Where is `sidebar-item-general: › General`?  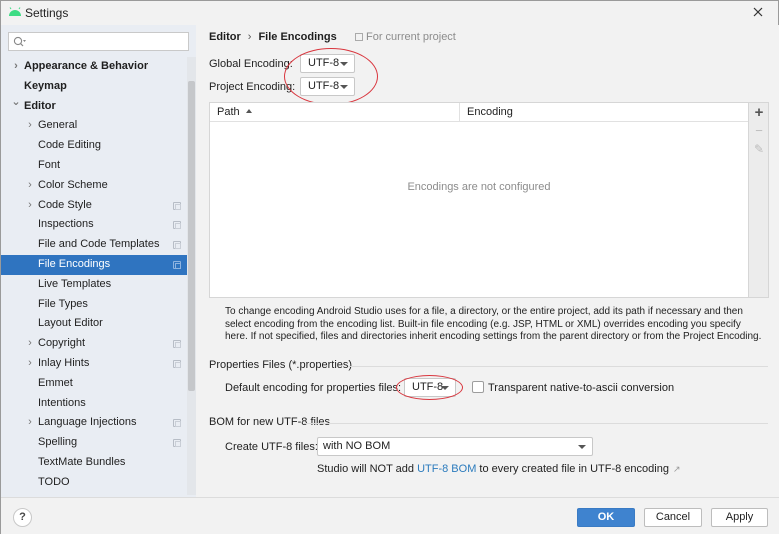
sidebar-item-general: › General is located at coordinates (94, 126).